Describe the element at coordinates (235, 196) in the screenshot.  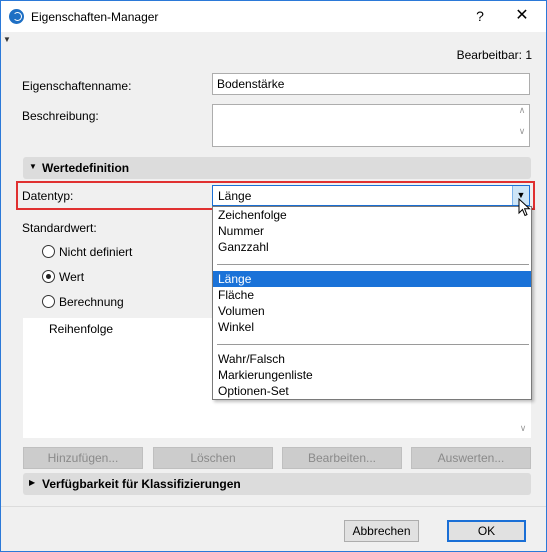
I see `datatype-select-value: Länge` at that location.